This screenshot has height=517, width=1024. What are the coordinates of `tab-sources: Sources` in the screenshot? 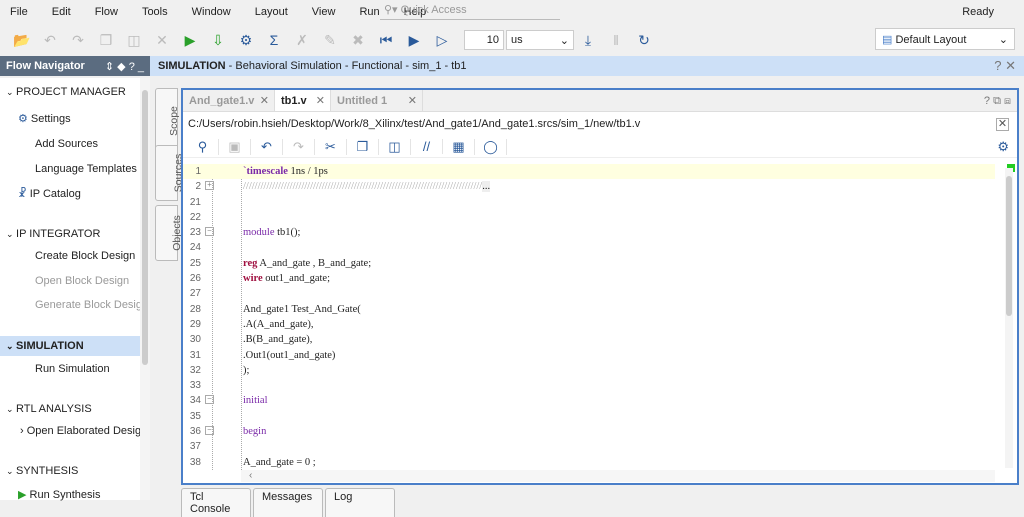 It's located at (169, 173).